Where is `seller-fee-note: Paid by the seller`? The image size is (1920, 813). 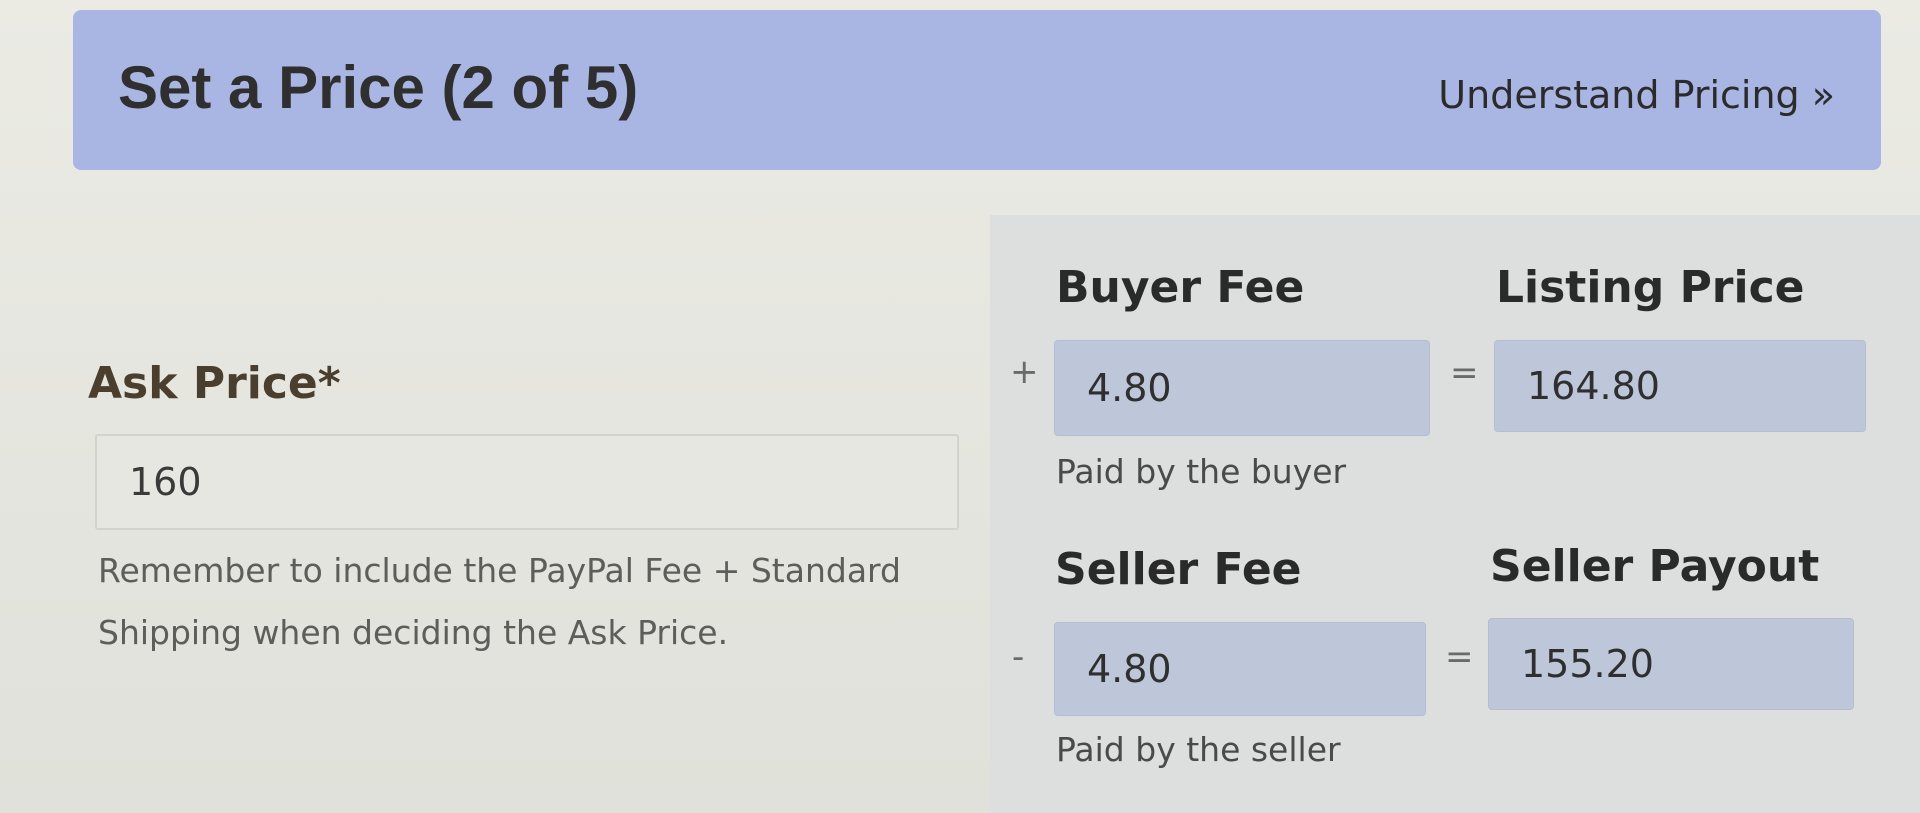 seller-fee-note: Paid by the seller is located at coordinates (1198, 749).